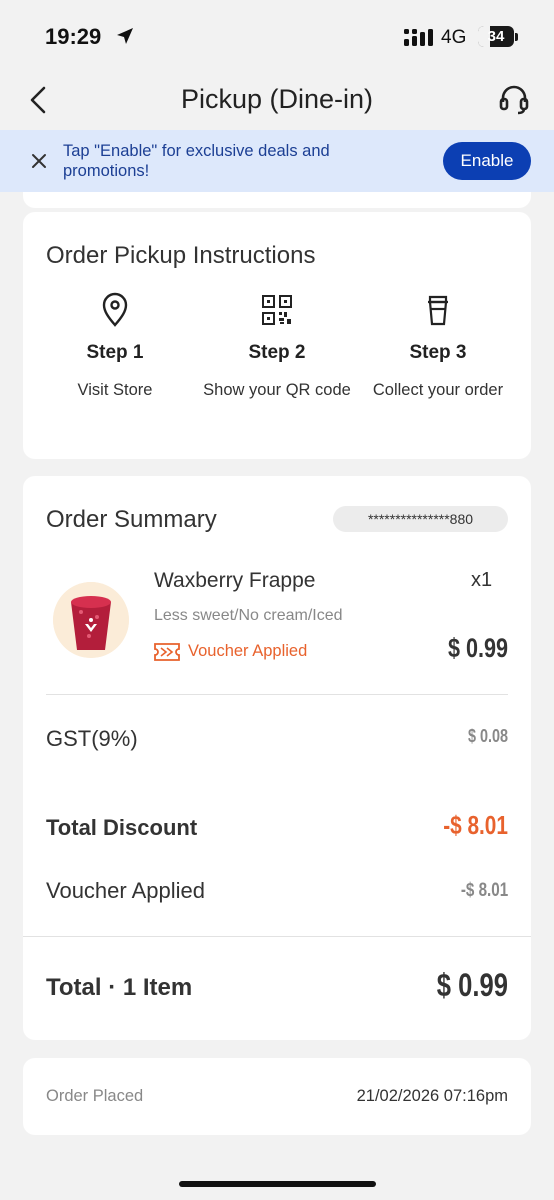  Describe the element at coordinates (277, 200) in the screenshot. I see `previous-card-edge` at that location.